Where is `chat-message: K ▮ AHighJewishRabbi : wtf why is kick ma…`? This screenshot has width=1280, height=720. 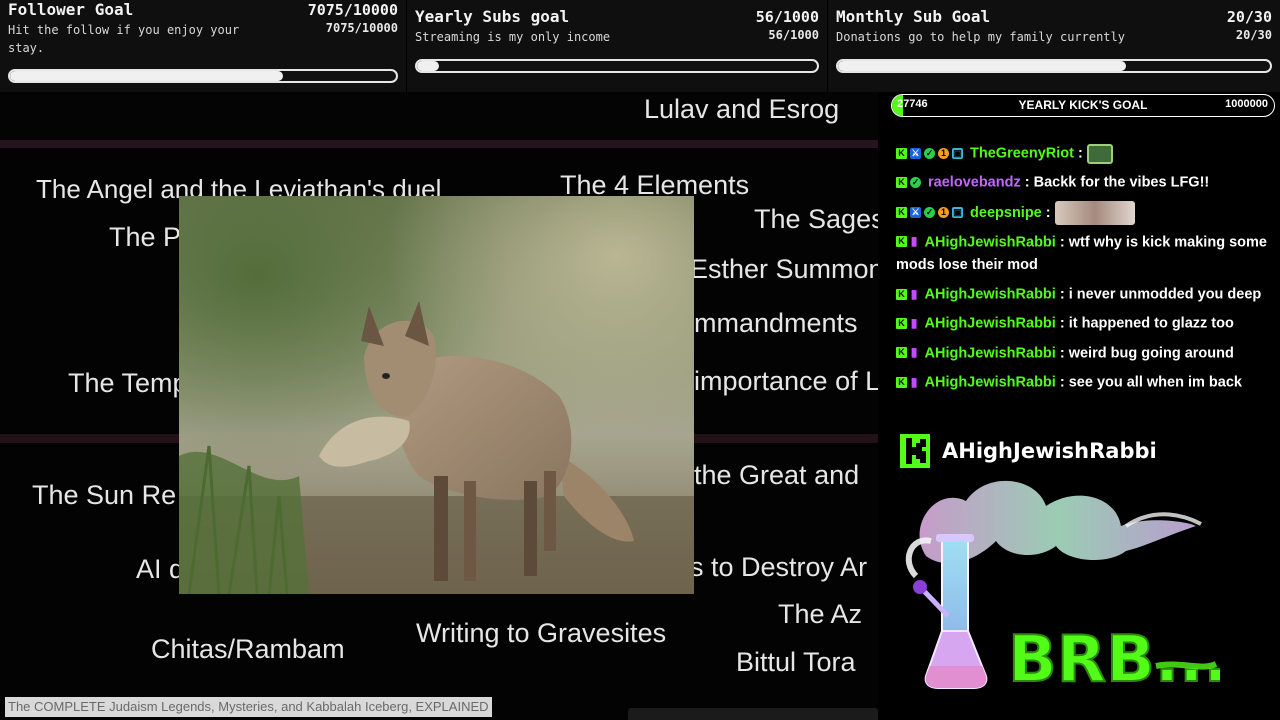
chat-message: K ▮ AHighJewishRabbi : wtf why is kick ma… is located at coordinates (1085, 254).